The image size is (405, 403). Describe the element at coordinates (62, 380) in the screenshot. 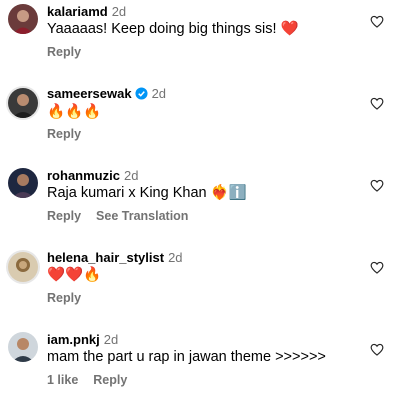

I see `like-count: 1 like` at that location.